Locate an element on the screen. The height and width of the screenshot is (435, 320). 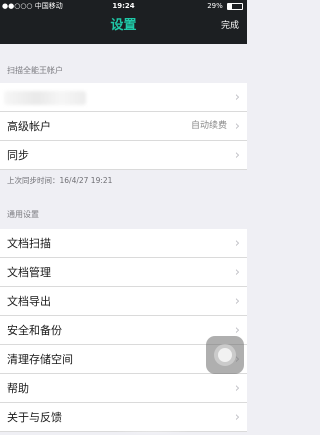
list-item-label: 文档管理 is located at coordinates (29, 272).